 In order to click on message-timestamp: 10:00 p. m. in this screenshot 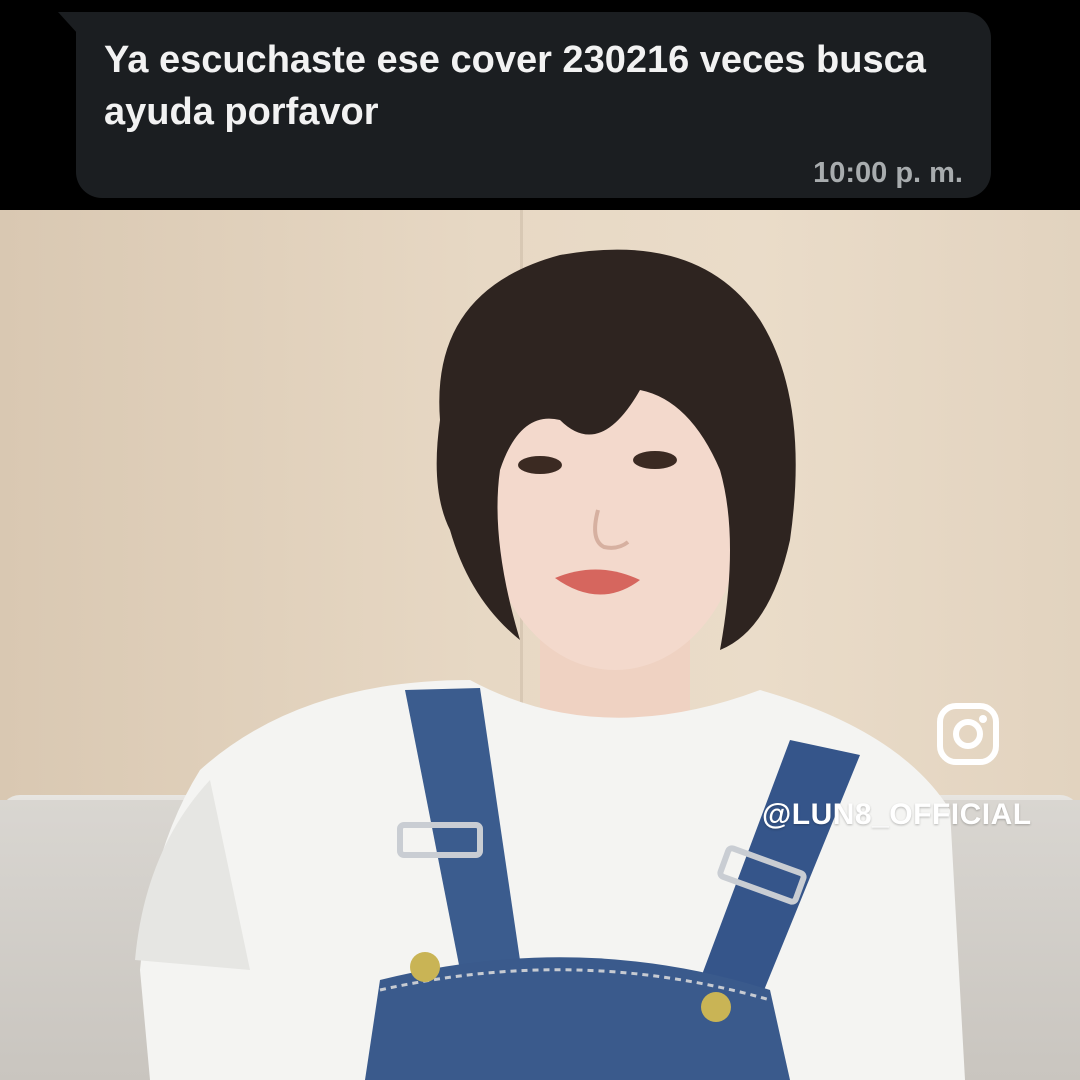, I will do `click(888, 173)`.